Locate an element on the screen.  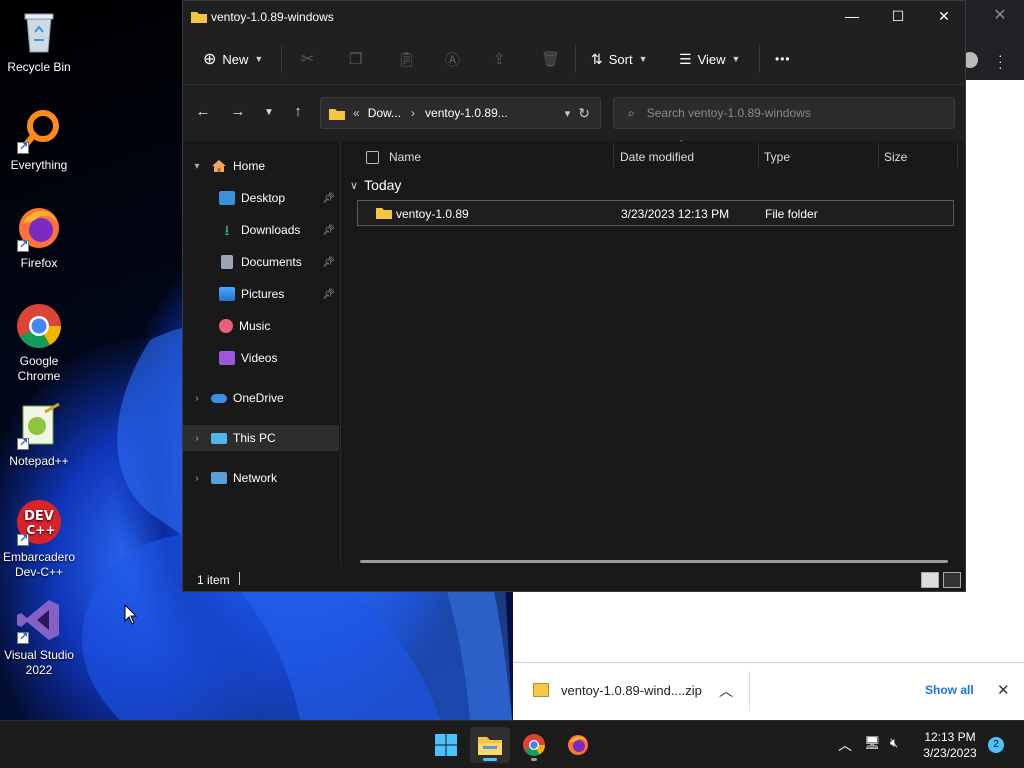
download-item: ventoy-1.0.89-wind....zip is located at coordinates (617, 690).